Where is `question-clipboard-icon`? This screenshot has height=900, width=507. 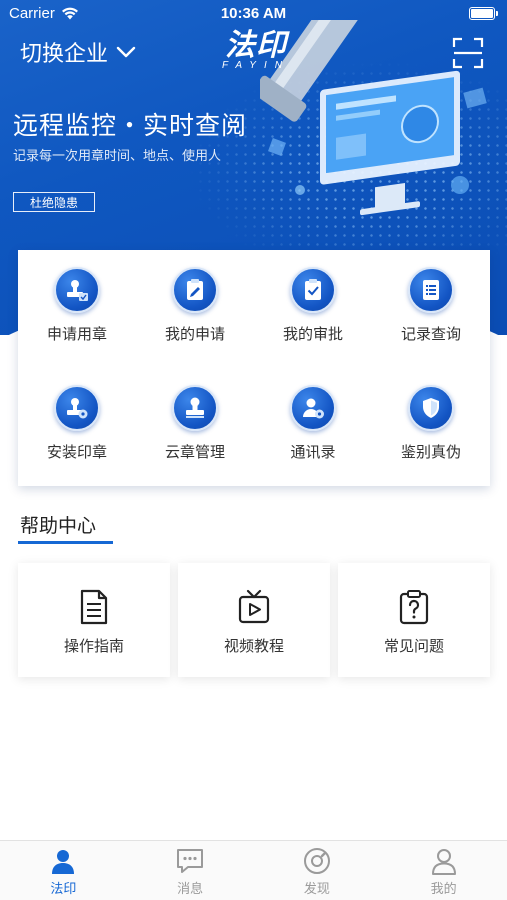
question-clipboard-icon is located at coordinates (414, 607).